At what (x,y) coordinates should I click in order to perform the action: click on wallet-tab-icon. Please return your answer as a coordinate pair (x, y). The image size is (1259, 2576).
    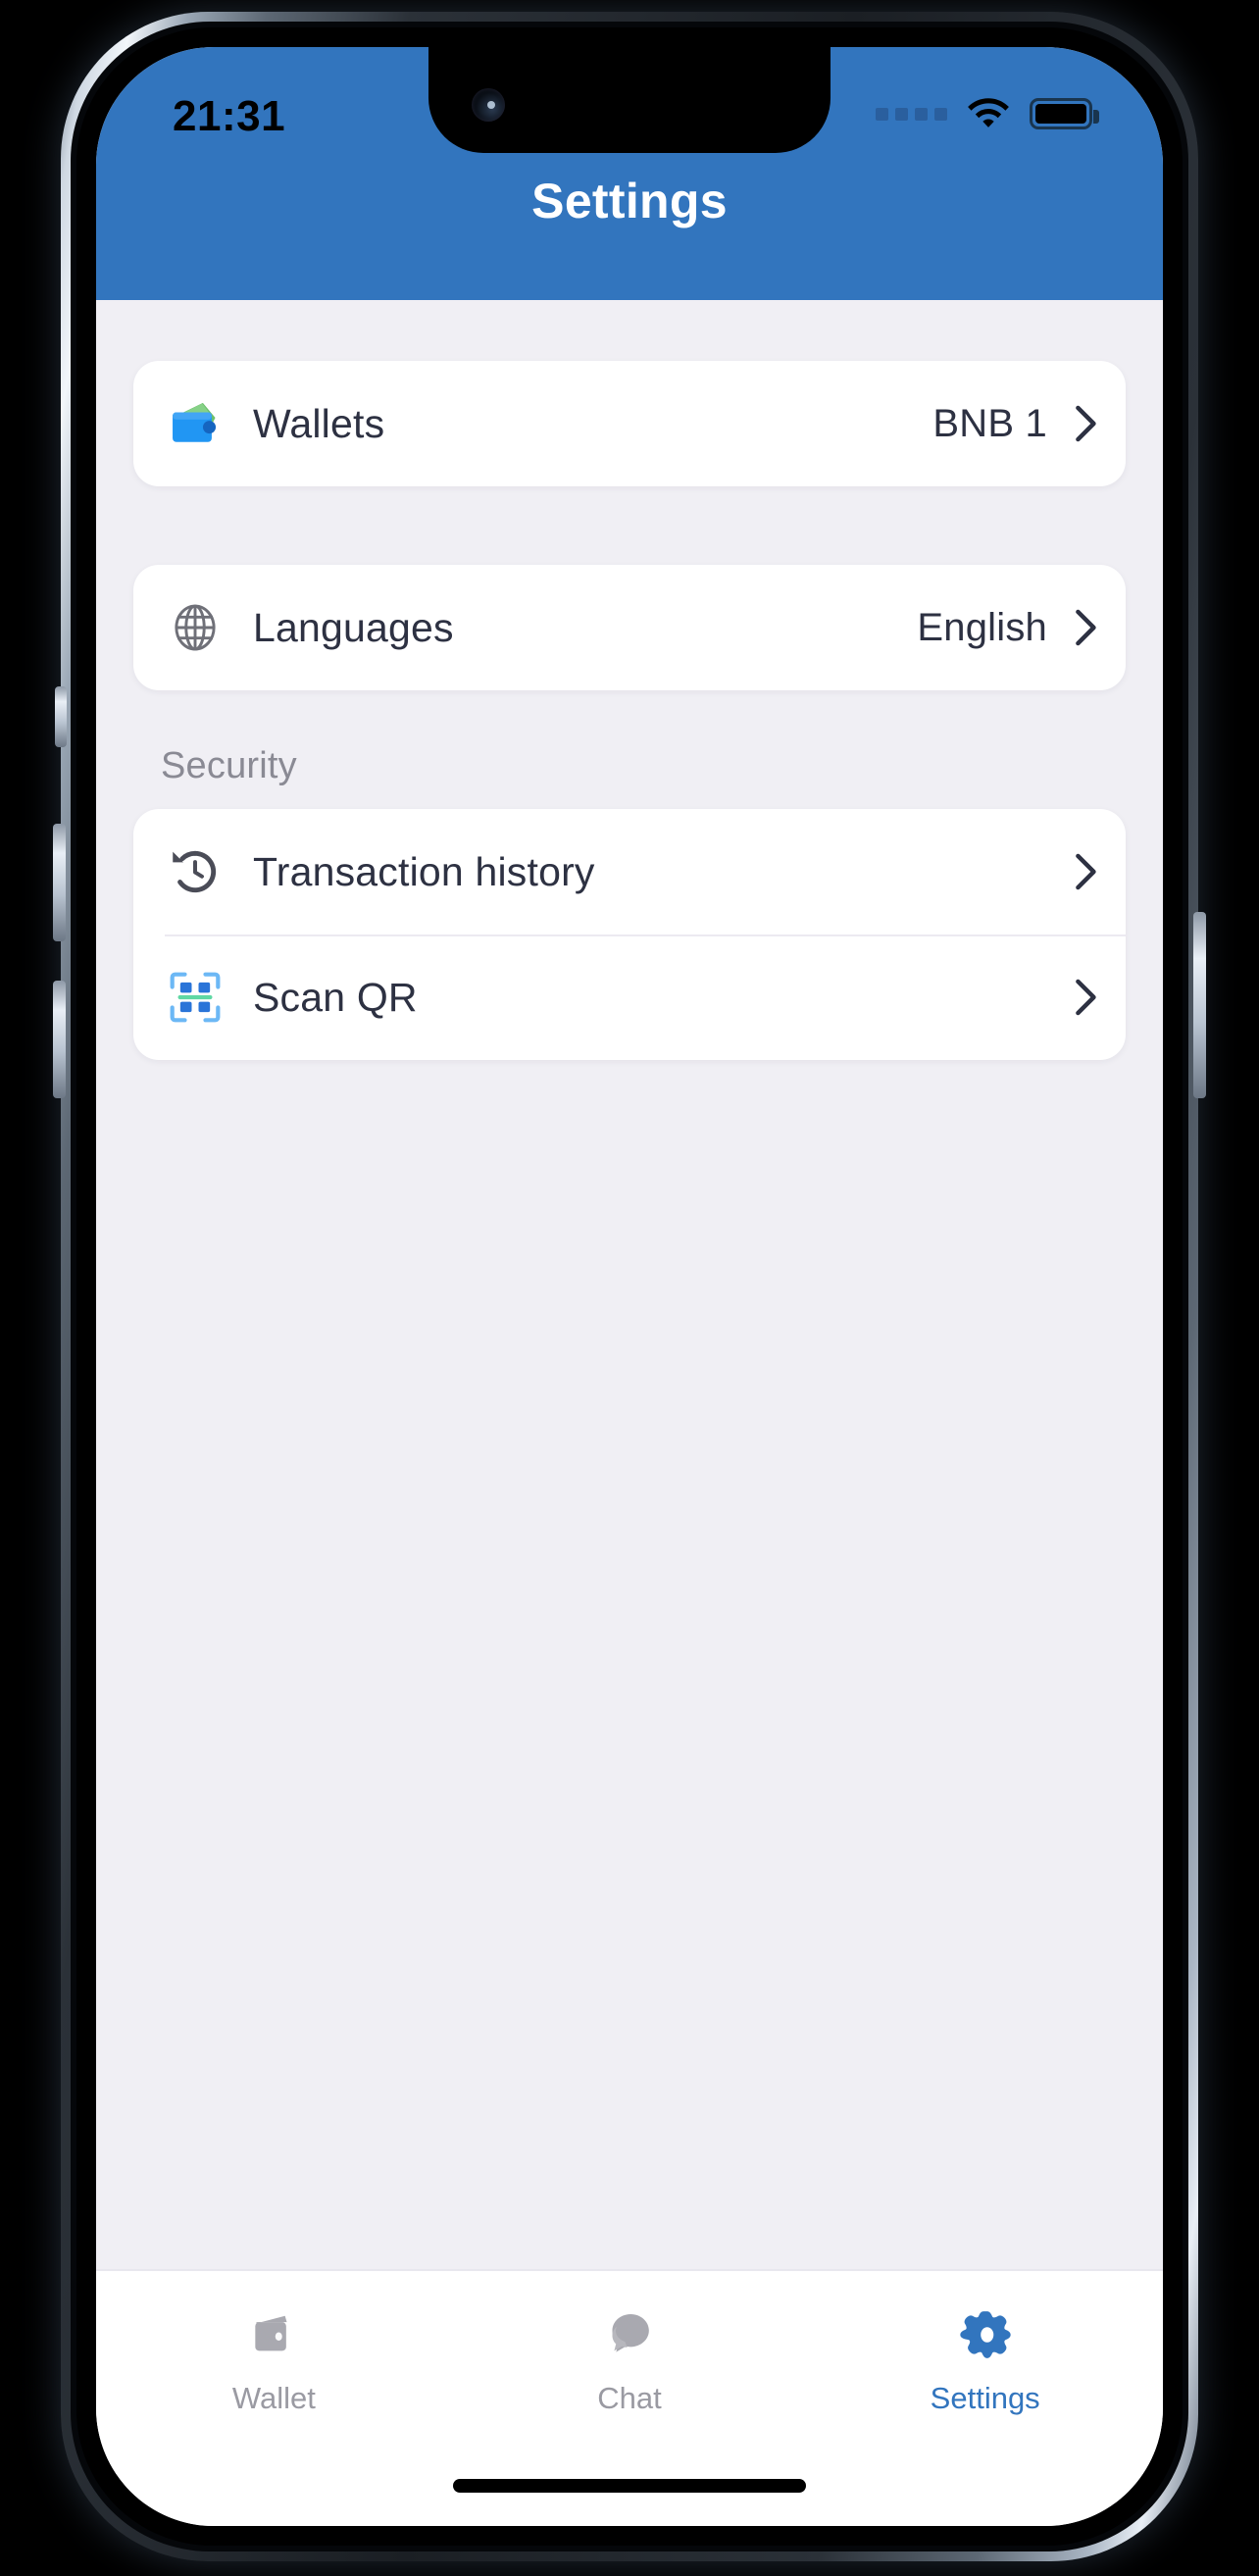
    Looking at the image, I should click on (273, 2334).